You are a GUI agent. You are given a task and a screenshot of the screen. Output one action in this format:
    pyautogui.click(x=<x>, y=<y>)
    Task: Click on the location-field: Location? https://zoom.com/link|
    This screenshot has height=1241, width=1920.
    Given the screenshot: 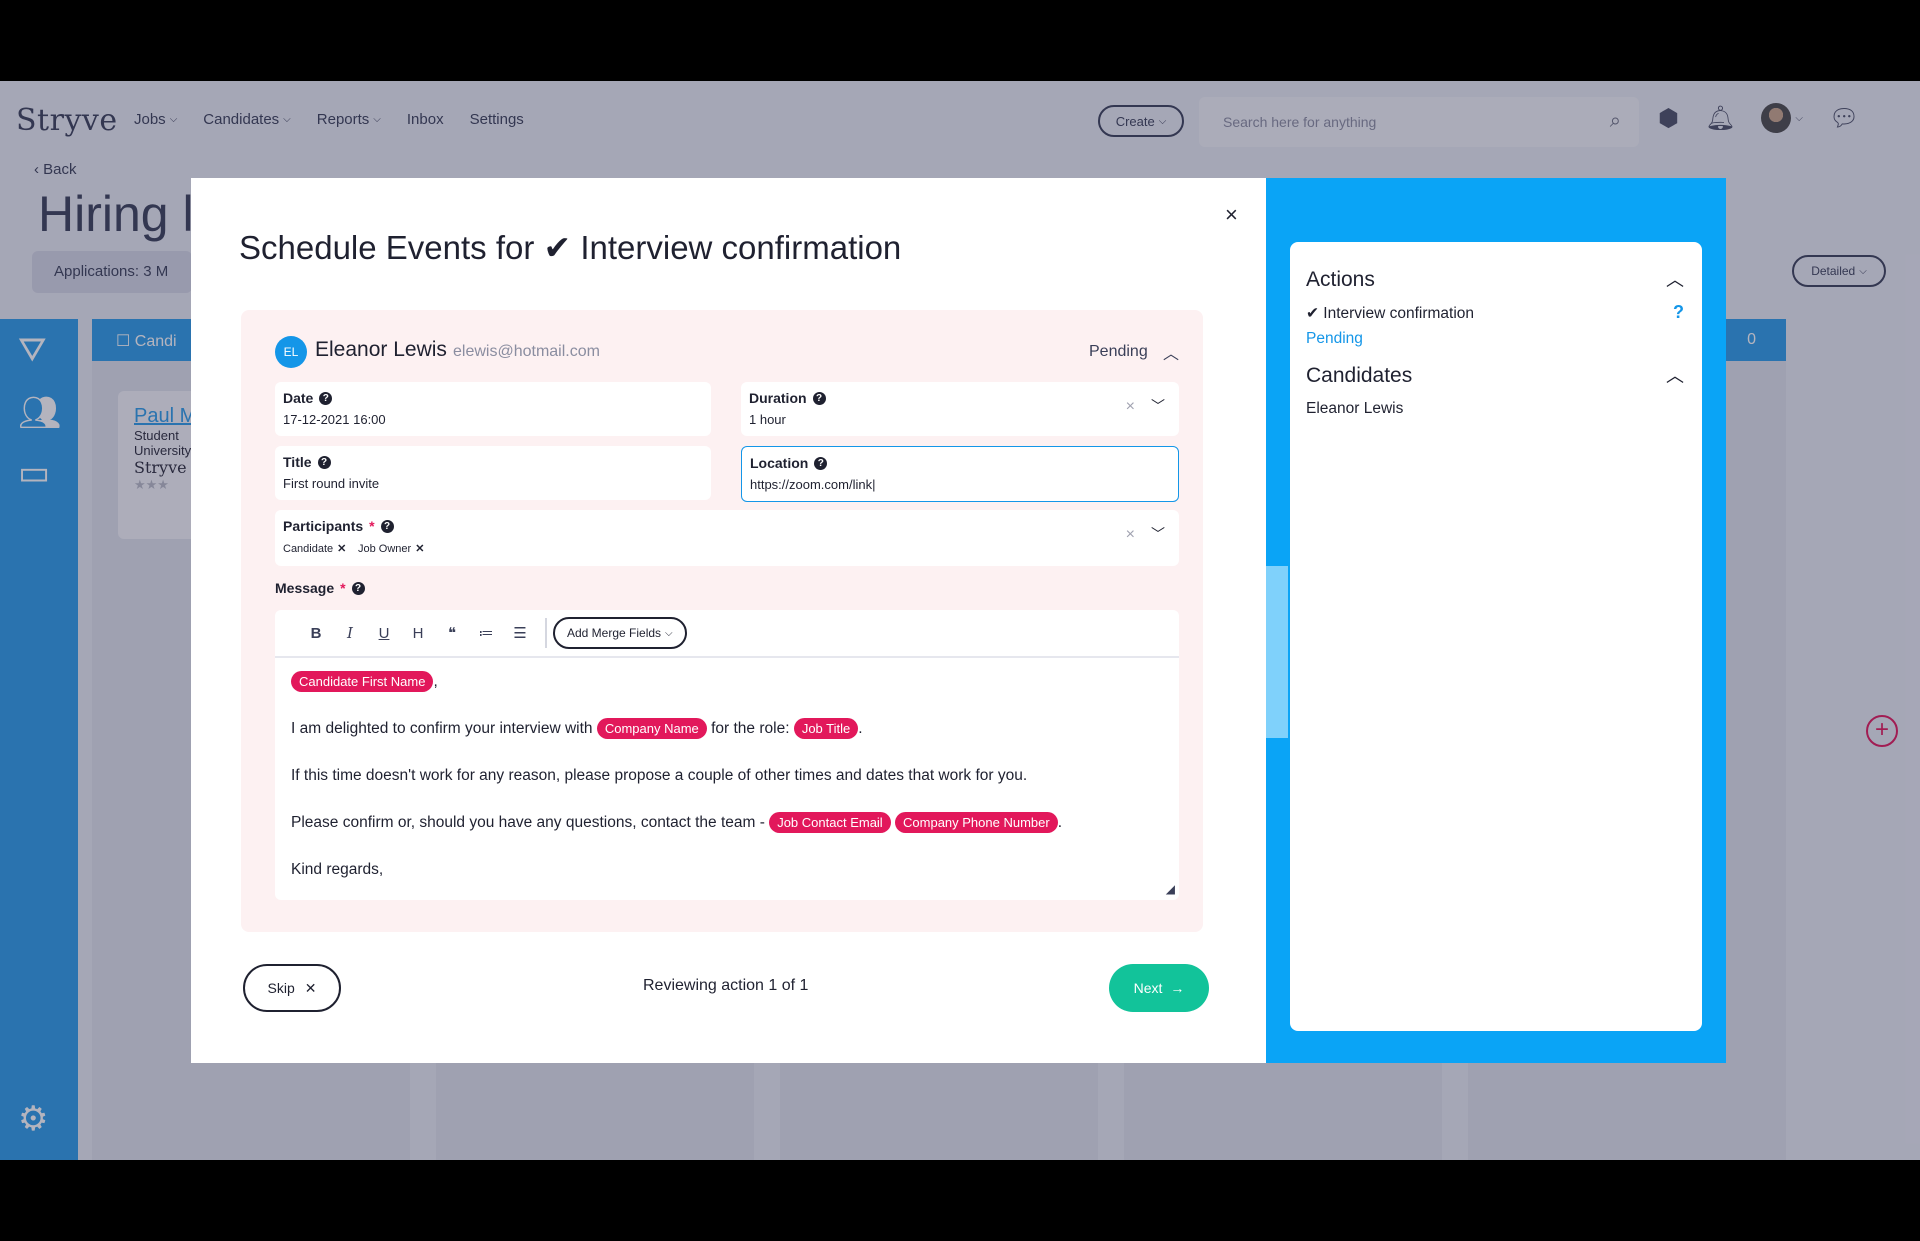 What is the action you would take?
    pyautogui.click(x=960, y=474)
    